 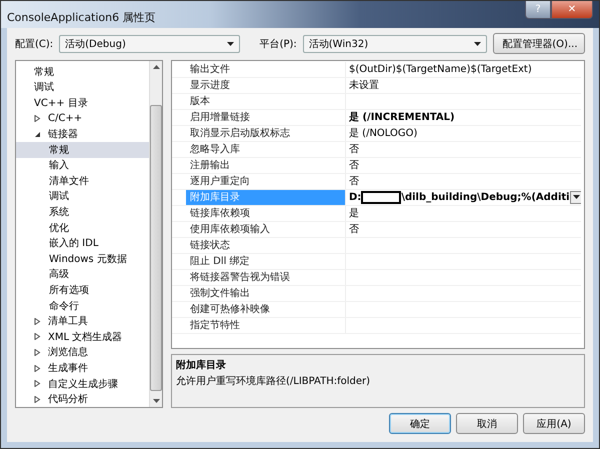 What do you see at coordinates (364, 85) in the screenshot?
I see `property-value: 未设置` at bounding box center [364, 85].